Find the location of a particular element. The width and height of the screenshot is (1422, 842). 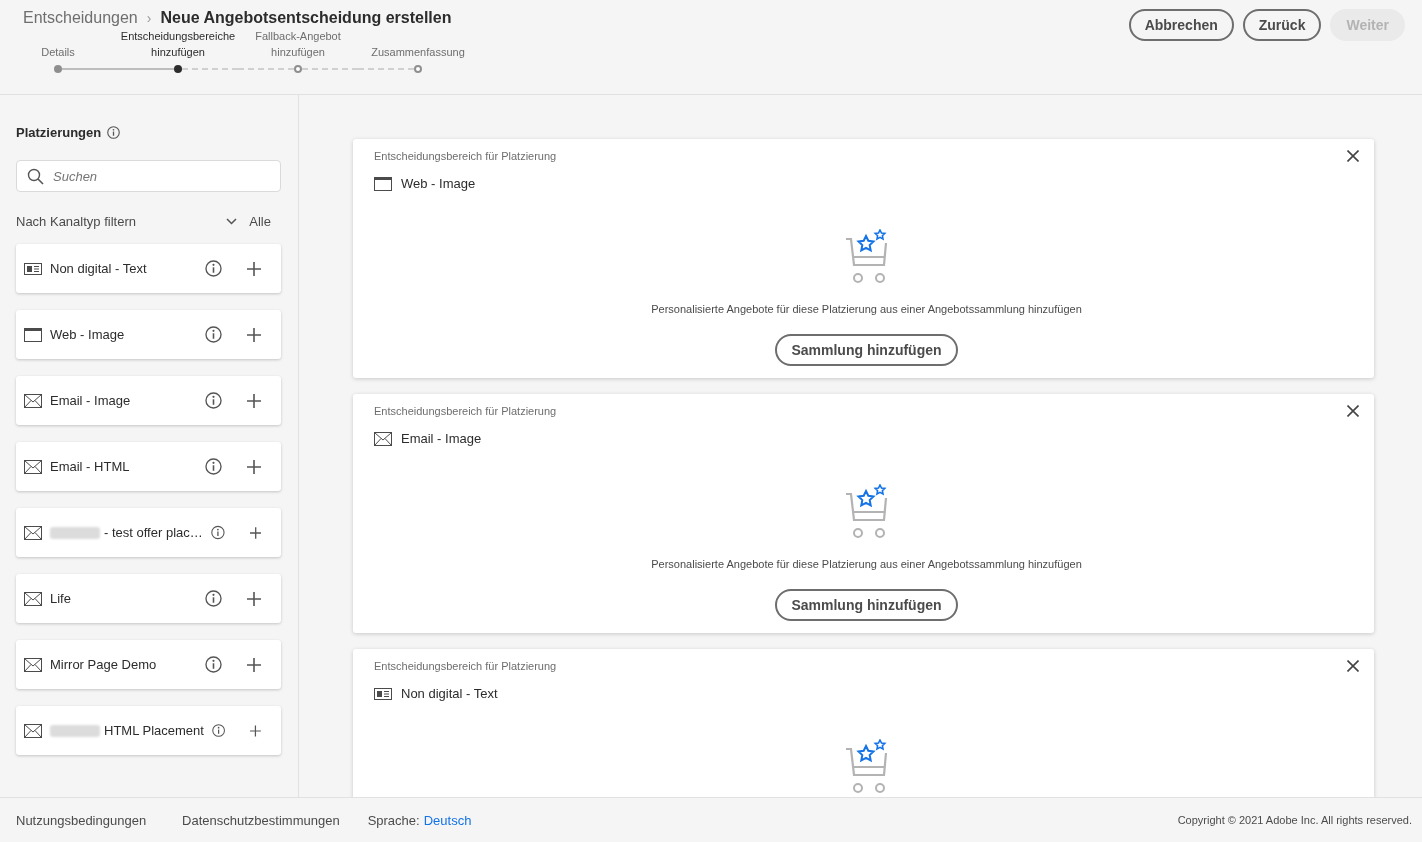

step-label: Zusammenfassung is located at coordinates (418, 52).